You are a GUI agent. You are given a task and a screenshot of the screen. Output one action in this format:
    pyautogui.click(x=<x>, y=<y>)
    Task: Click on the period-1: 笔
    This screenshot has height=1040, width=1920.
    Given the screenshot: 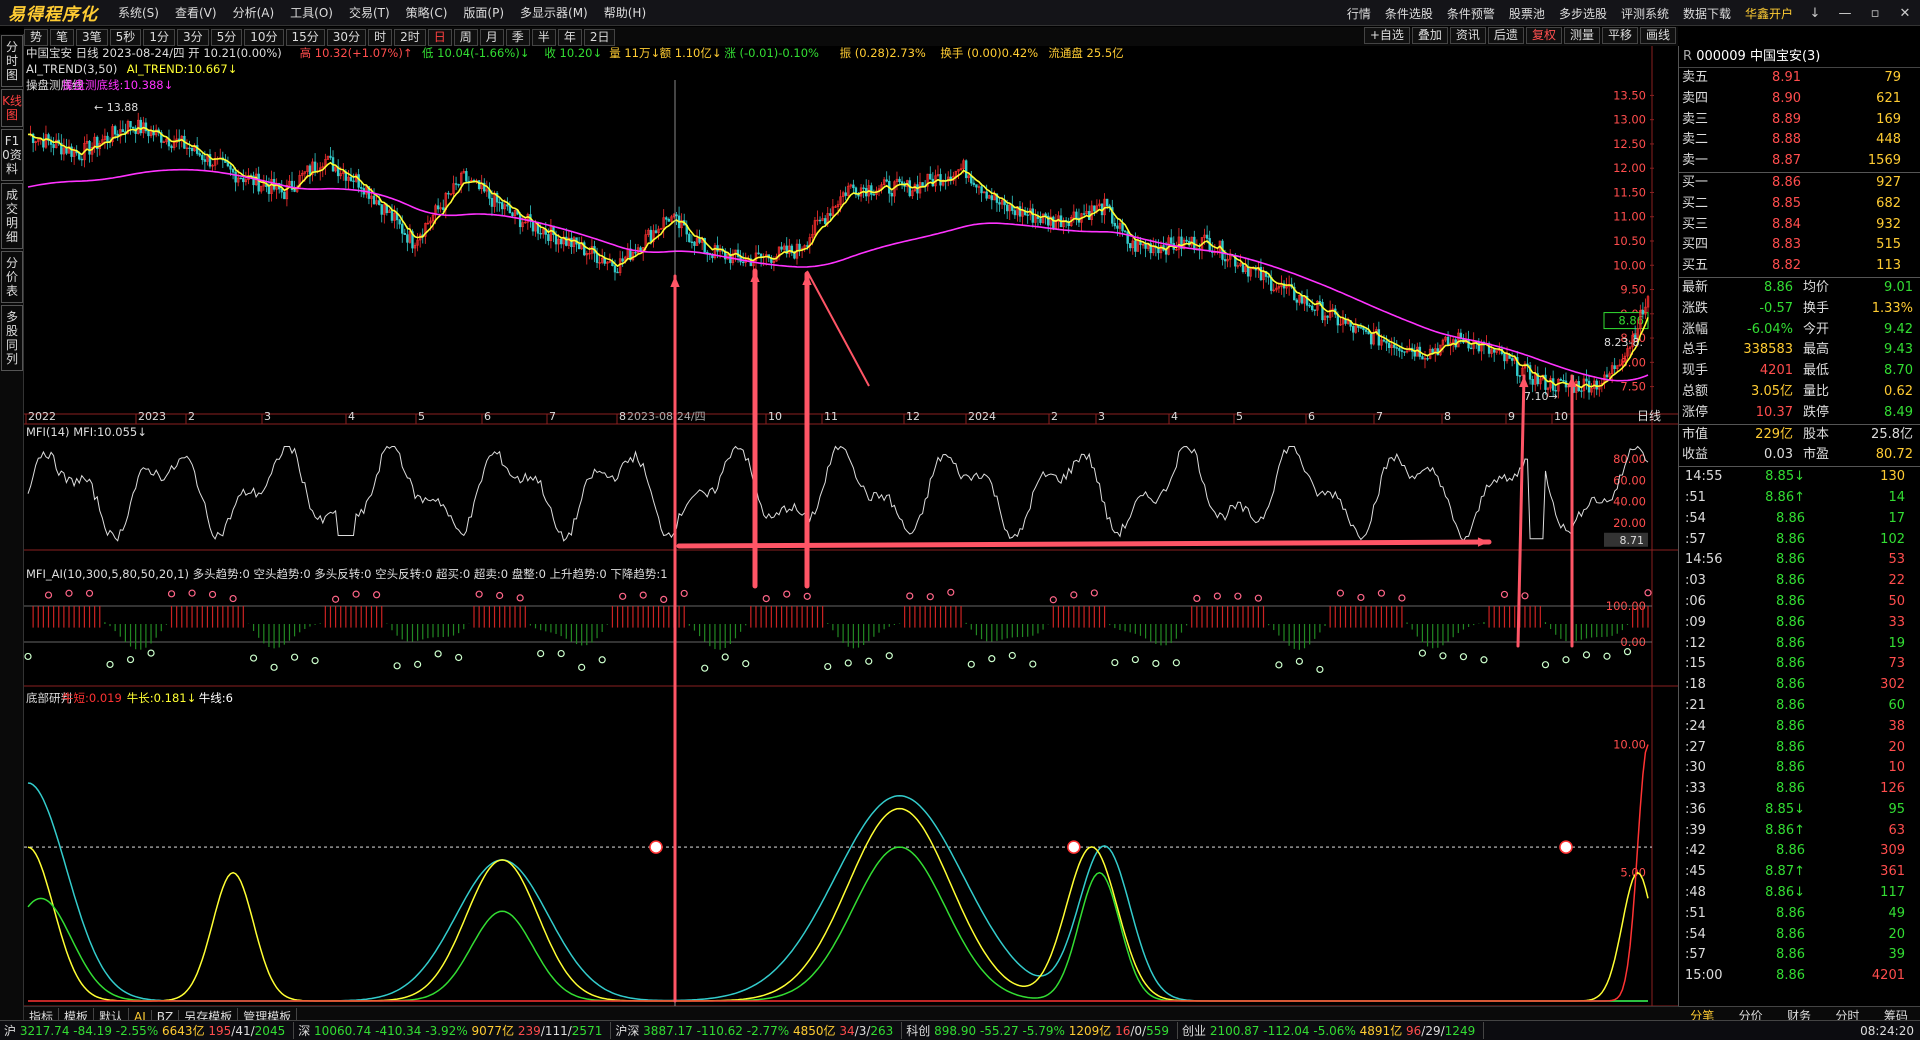 What is the action you would take?
    pyautogui.click(x=62, y=37)
    